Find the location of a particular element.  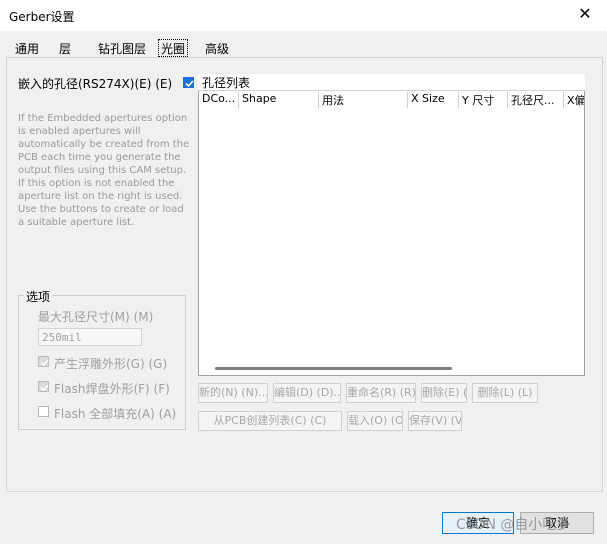

flash-pad-shapes-label: Flash焊盘外形(F) (F) is located at coordinates (112, 389).